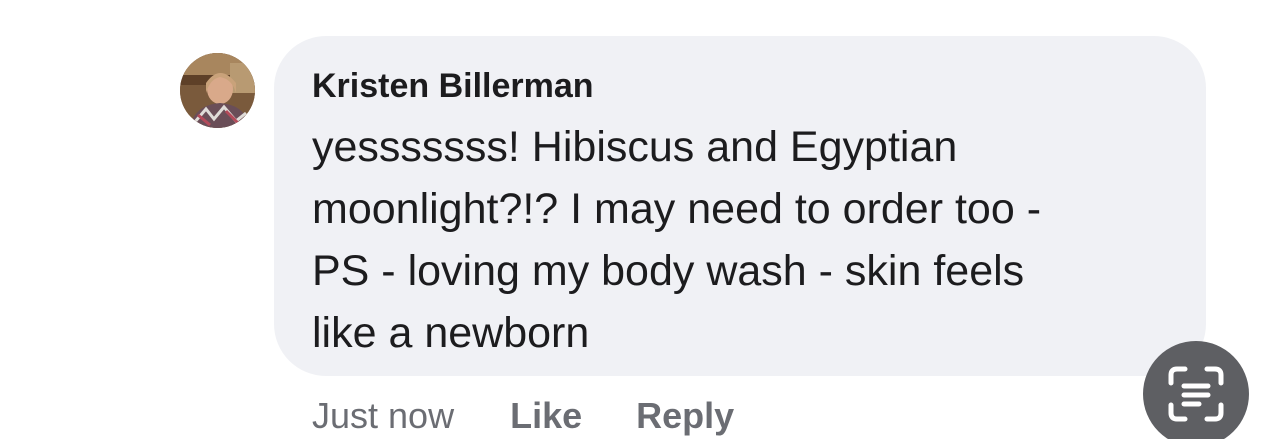 This screenshot has width=1284, height=439. I want to click on comment-text-line: moonlight?!? I may need to order too -, so click(677, 209).